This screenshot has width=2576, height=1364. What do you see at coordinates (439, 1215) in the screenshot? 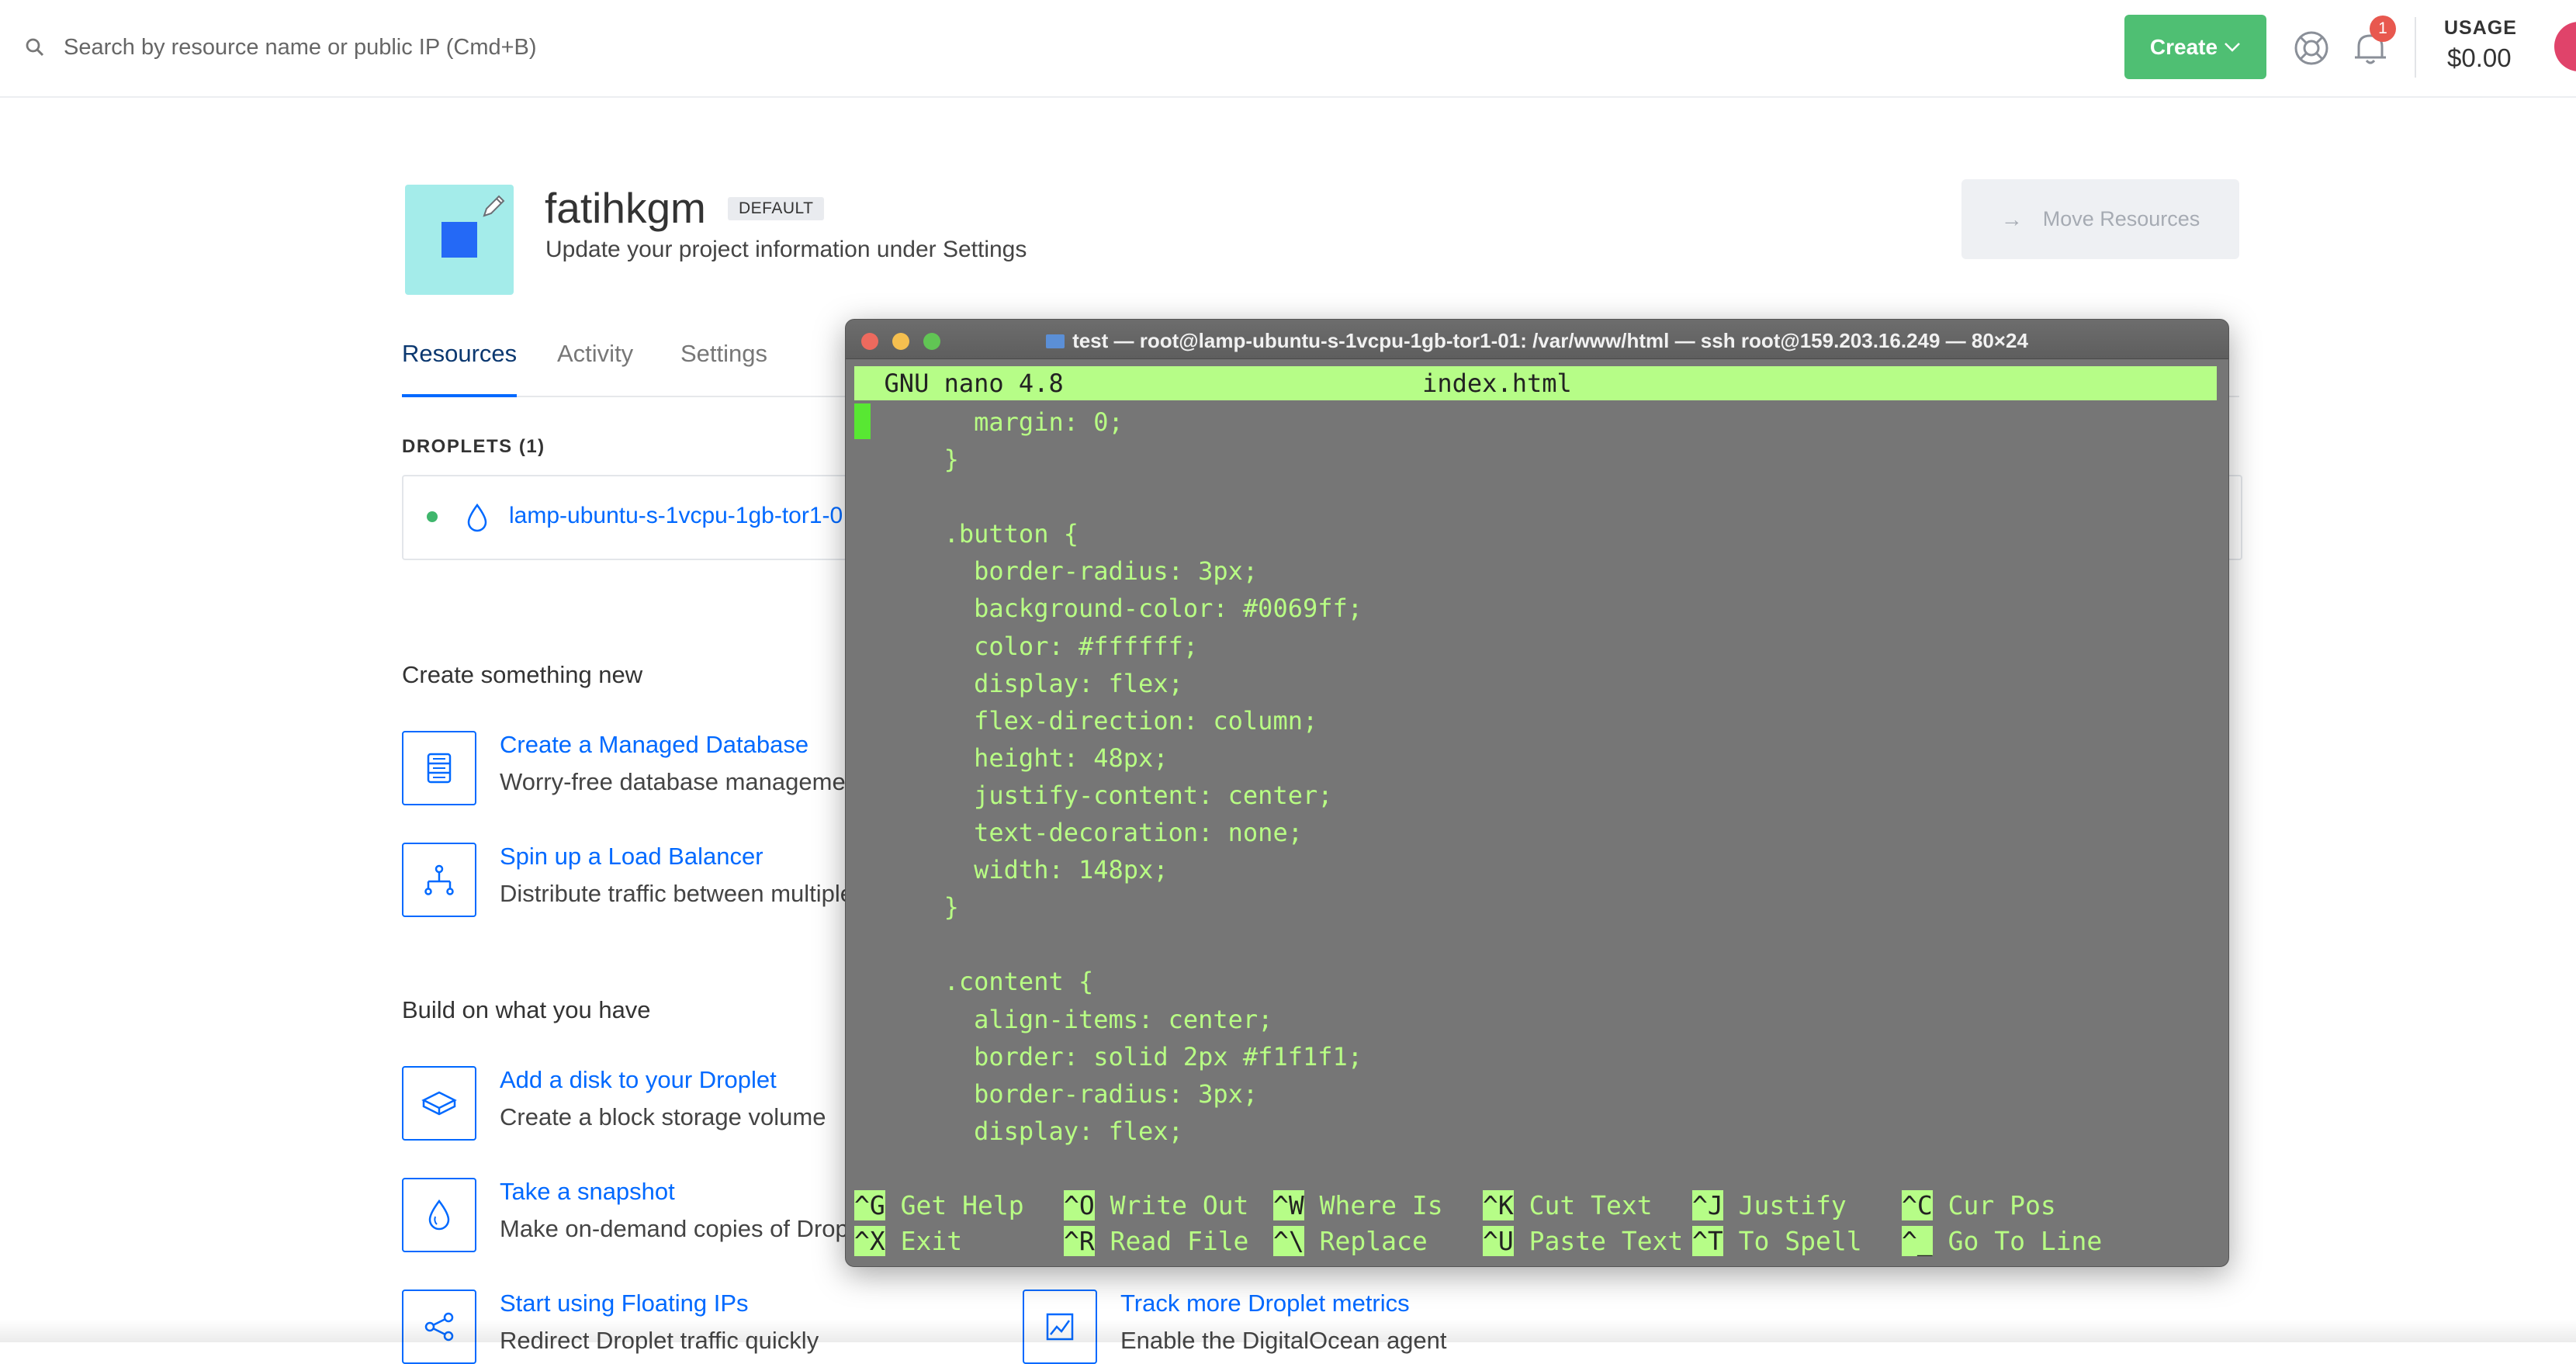
I see `snapshot-icon-box` at bounding box center [439, 1215].